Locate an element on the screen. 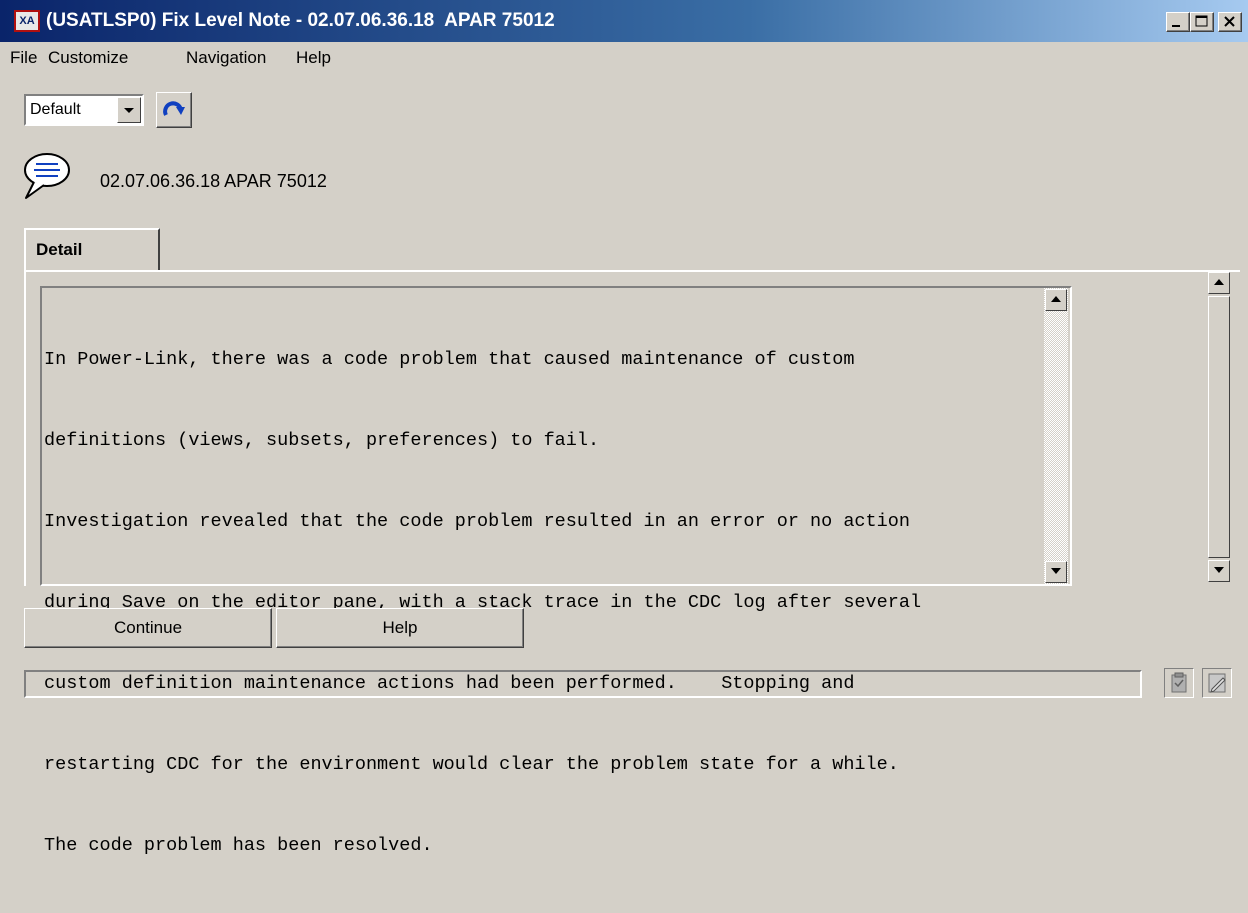 This screenshot has height=913, width=1248. maximize-icon is located at coordinates (1202, 22).